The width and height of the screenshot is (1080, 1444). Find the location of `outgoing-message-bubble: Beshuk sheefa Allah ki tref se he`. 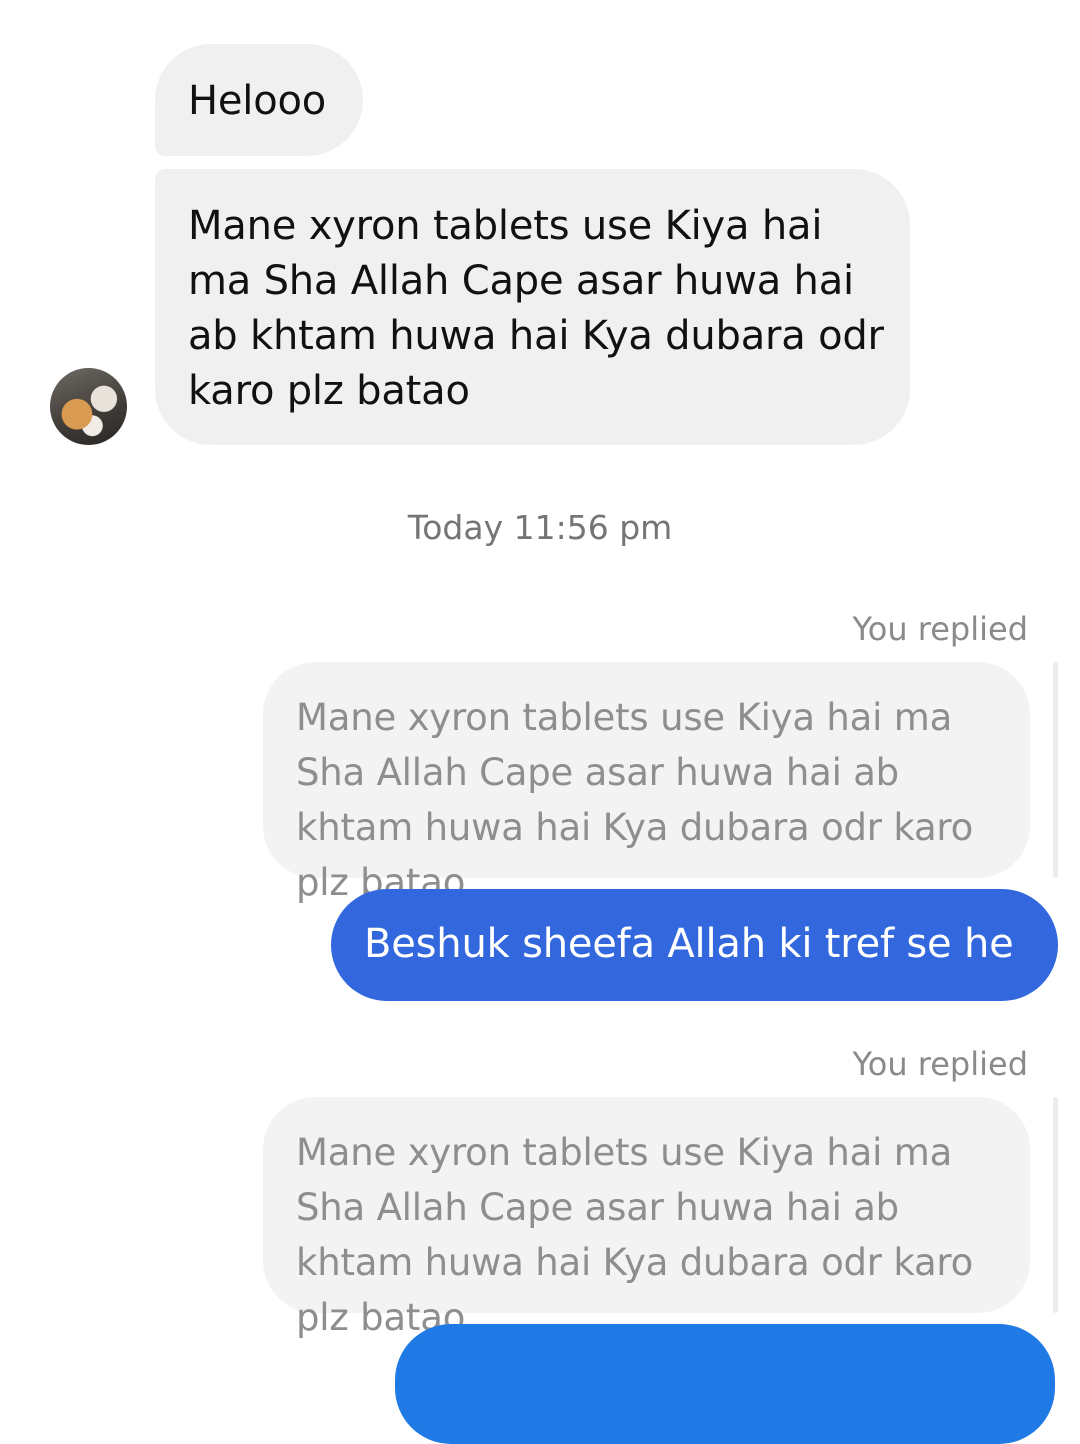

outgoing-message-bubble: Beshuk sheefa Allah ki tref se he is located at coordinates (694, 945).